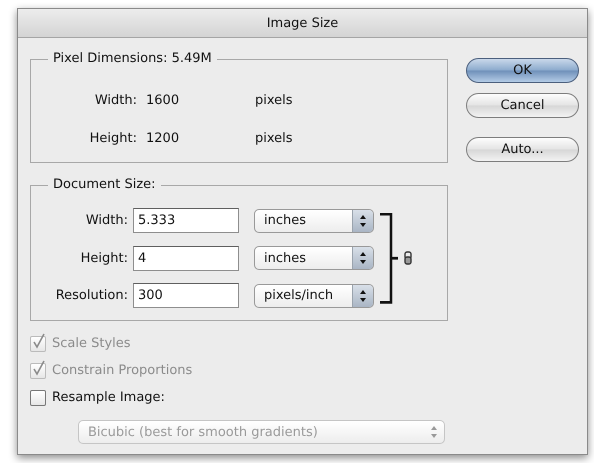 The width and height of the screenshot is (594, 463). What do you see at coordinates (110, 58) in the screenshot?
I see `group-label: Pixel Dimensions:` at bounding box center [110, 58].